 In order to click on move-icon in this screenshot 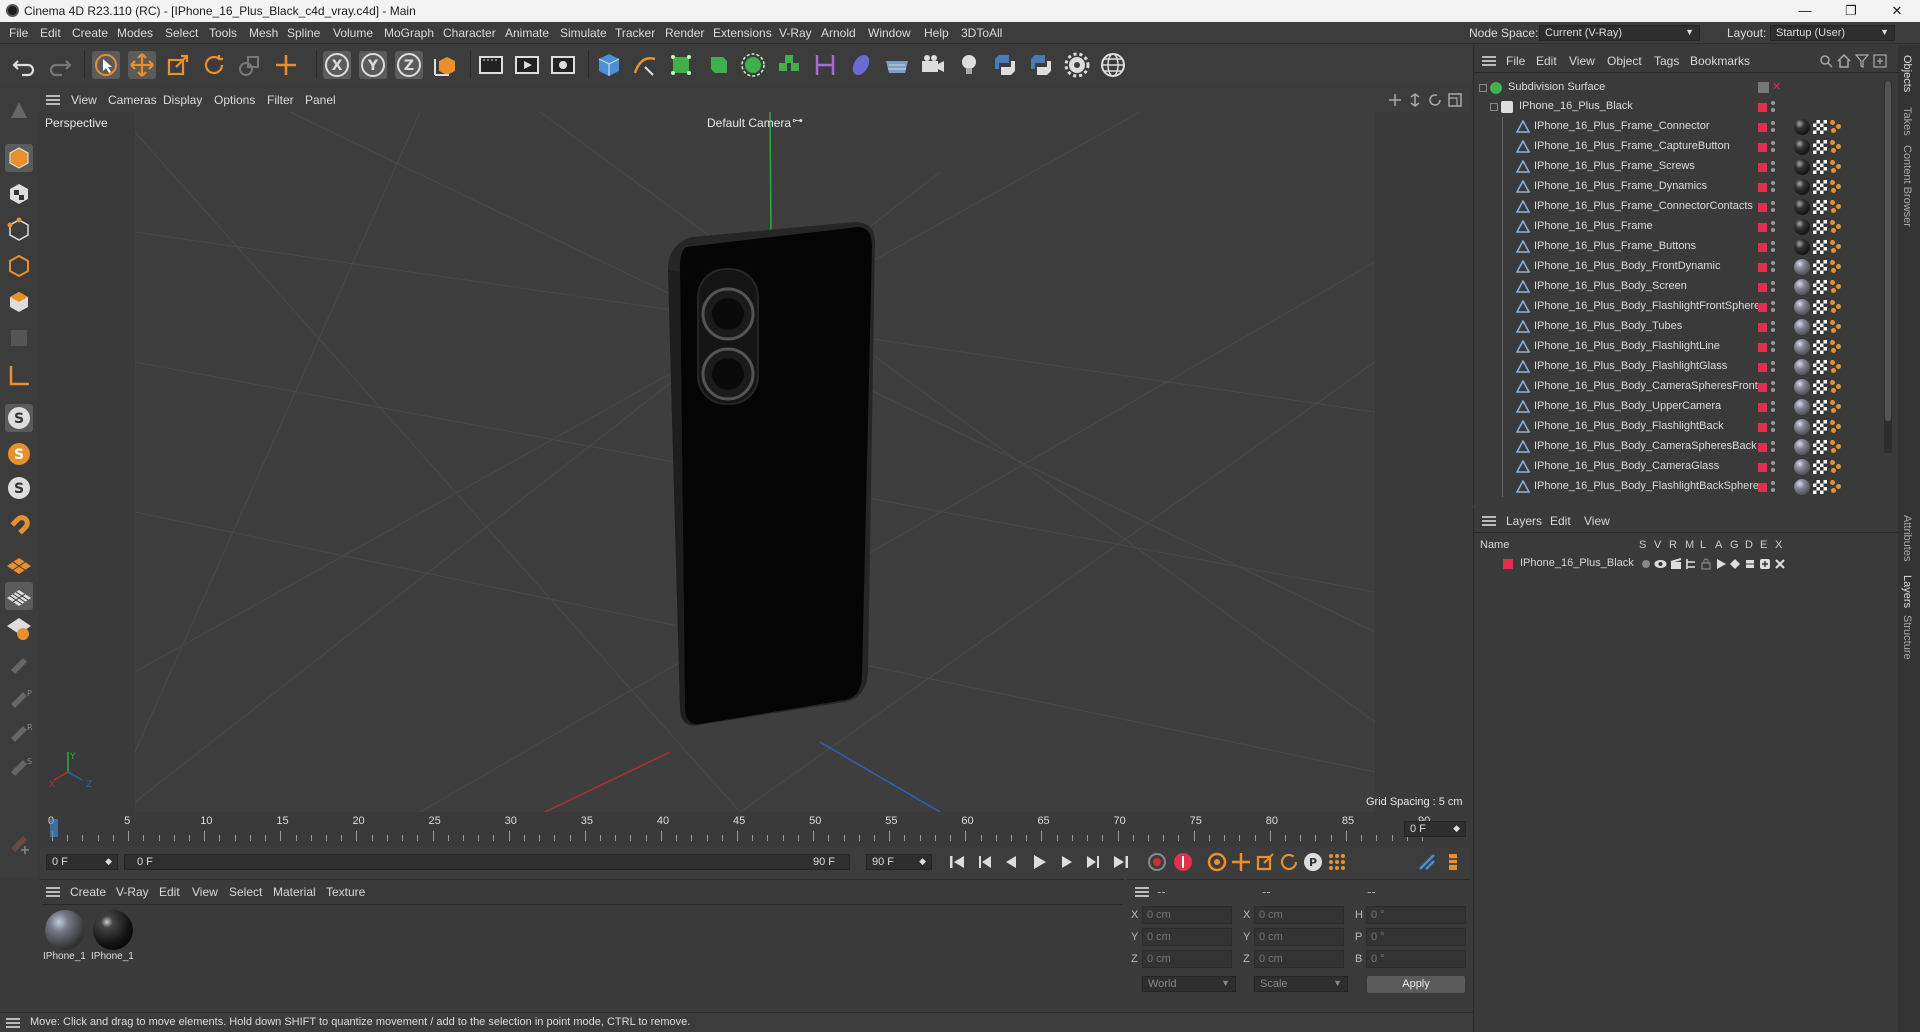, I will do `click(142, 65)`.